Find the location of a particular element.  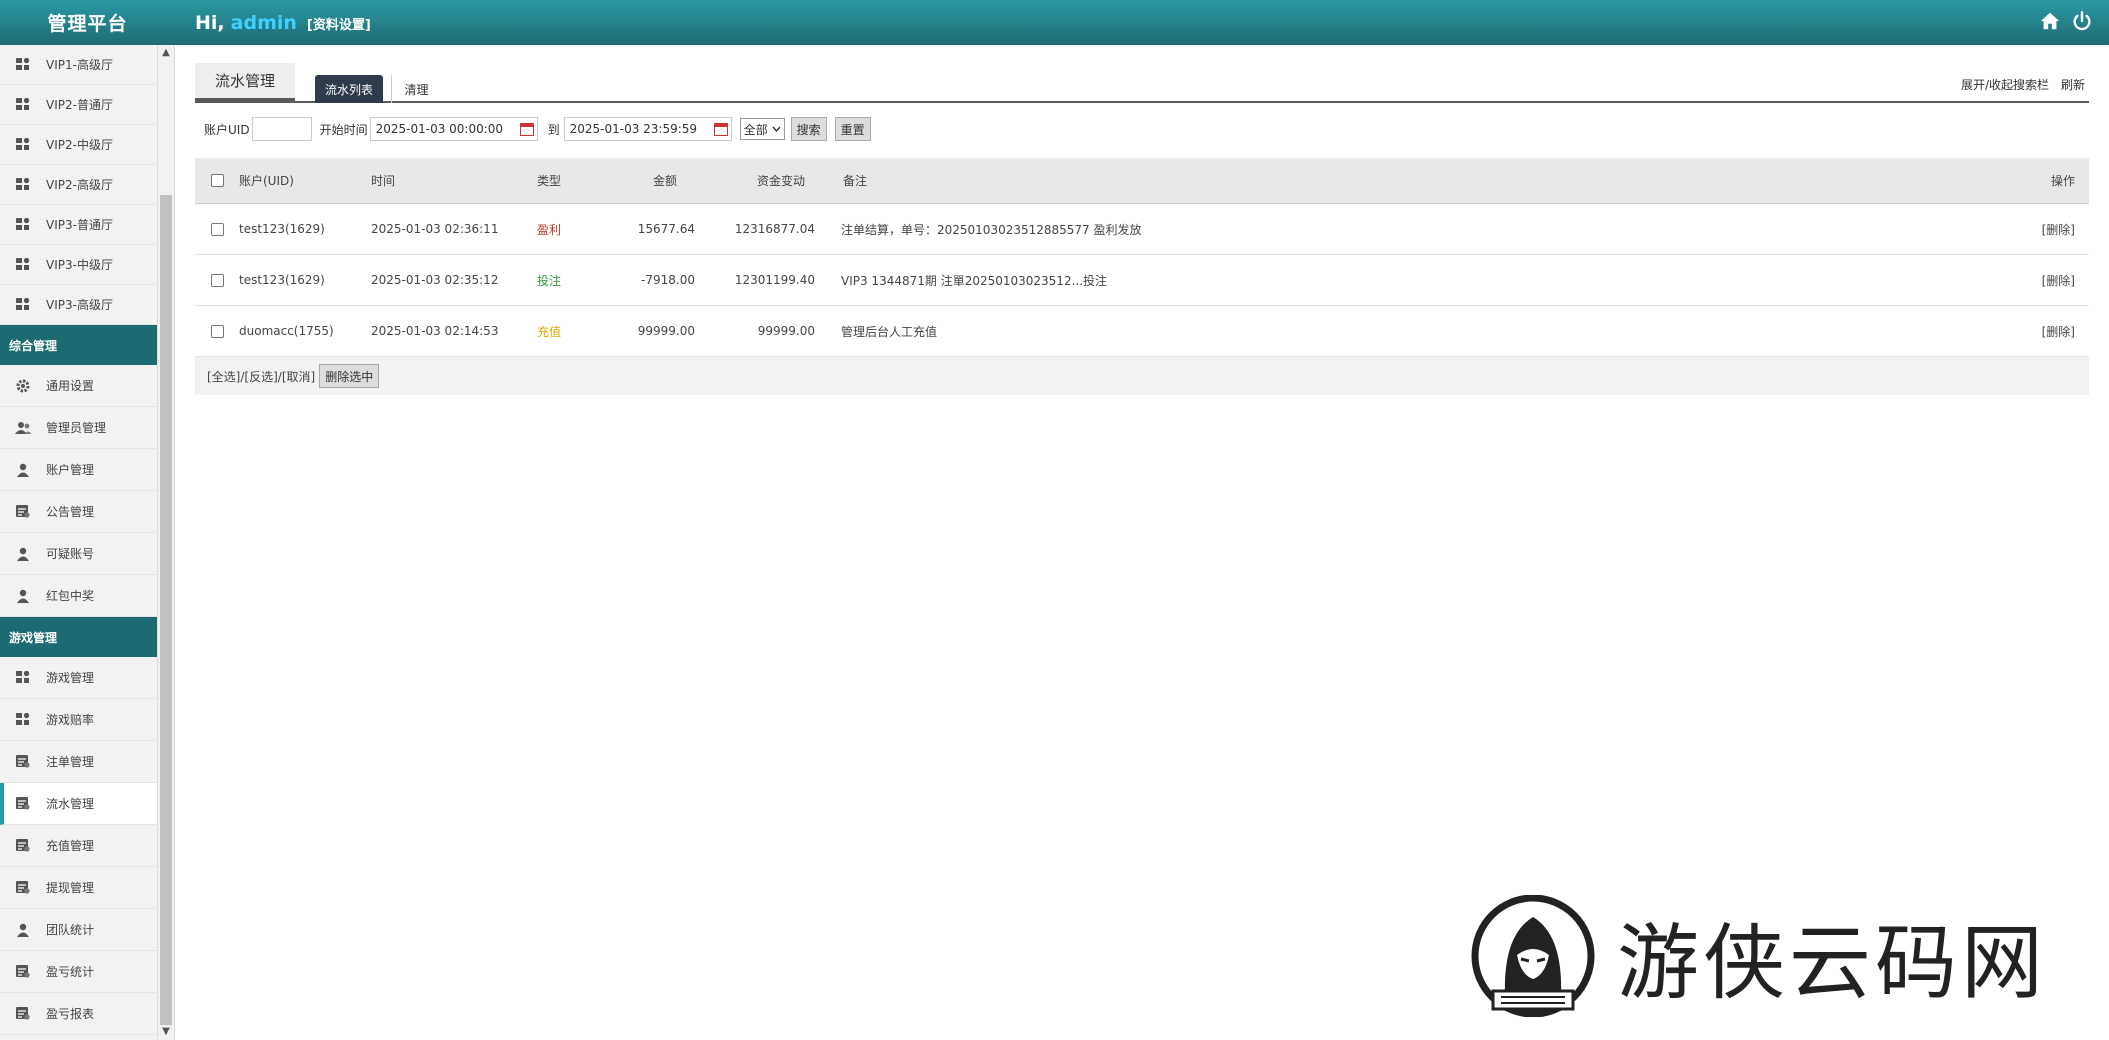

header-account: 账户(UID) is located at coordinates (266, 181).